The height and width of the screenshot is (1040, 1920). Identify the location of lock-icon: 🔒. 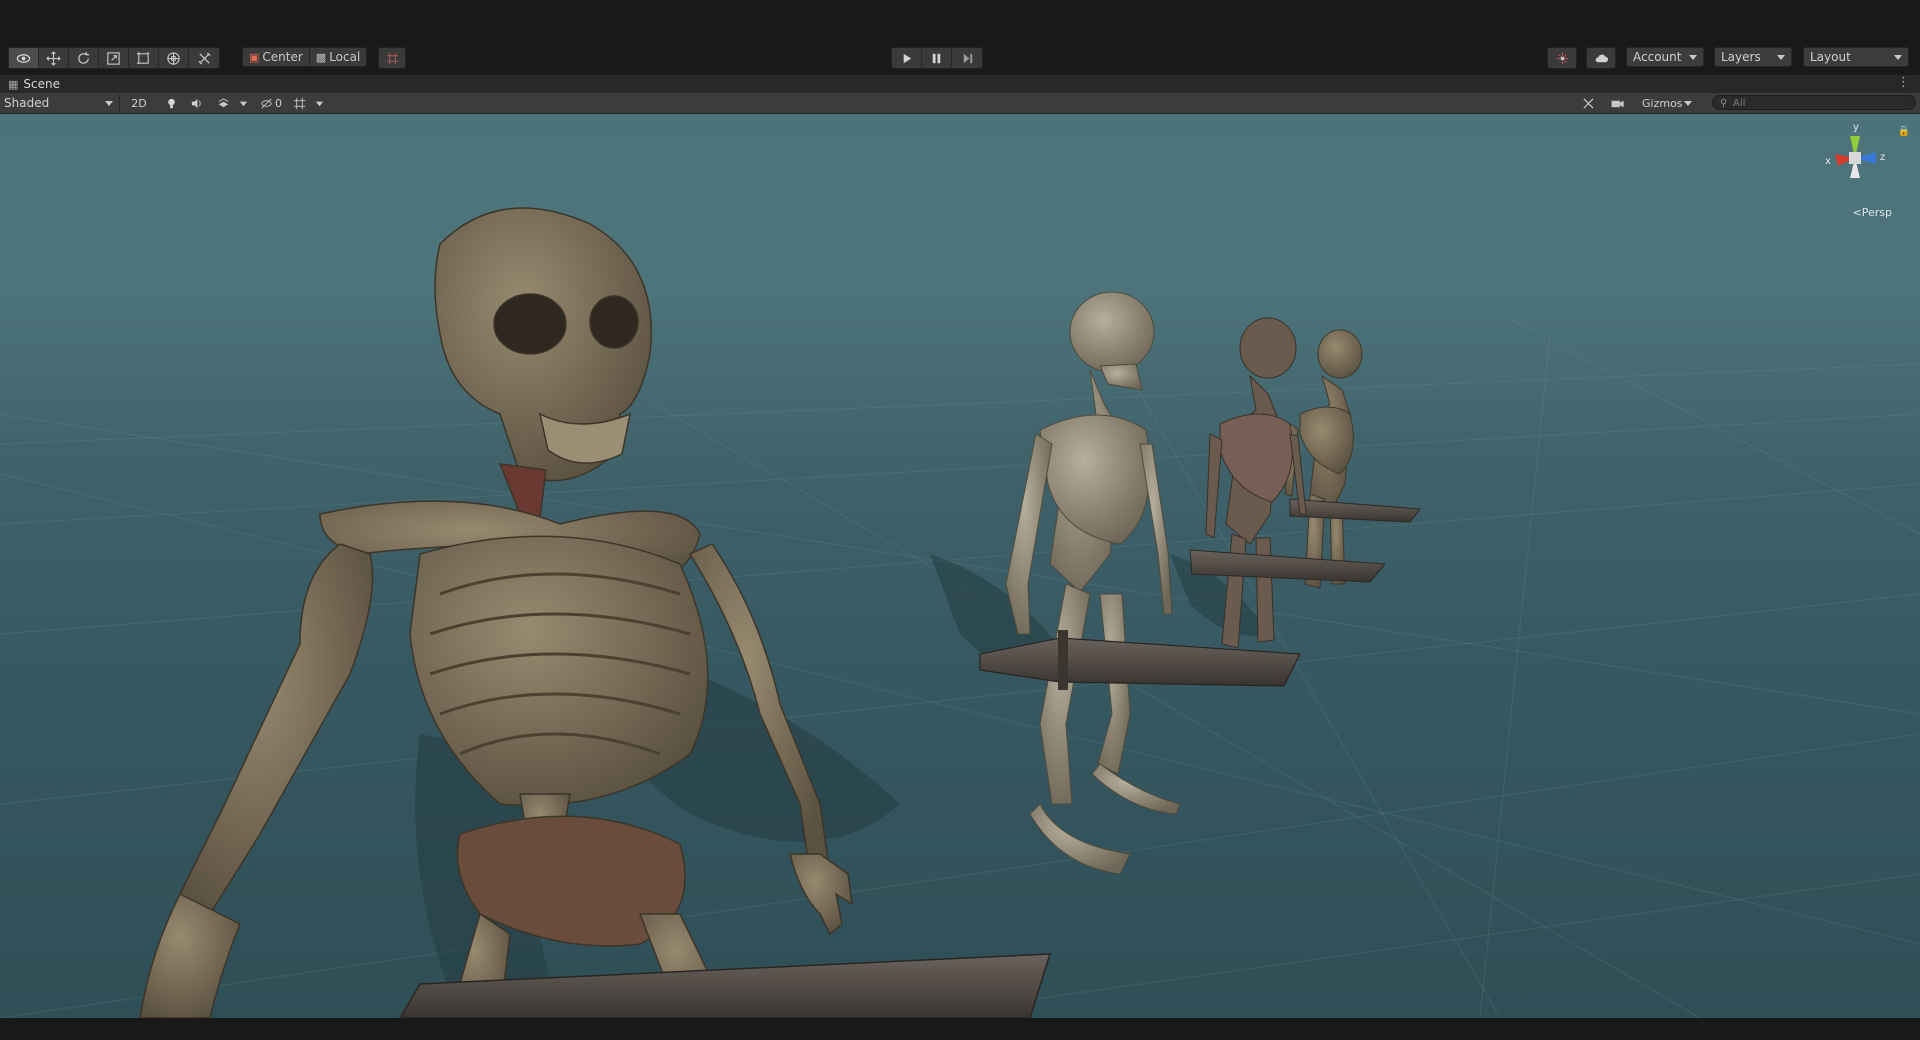
(1904, 131).